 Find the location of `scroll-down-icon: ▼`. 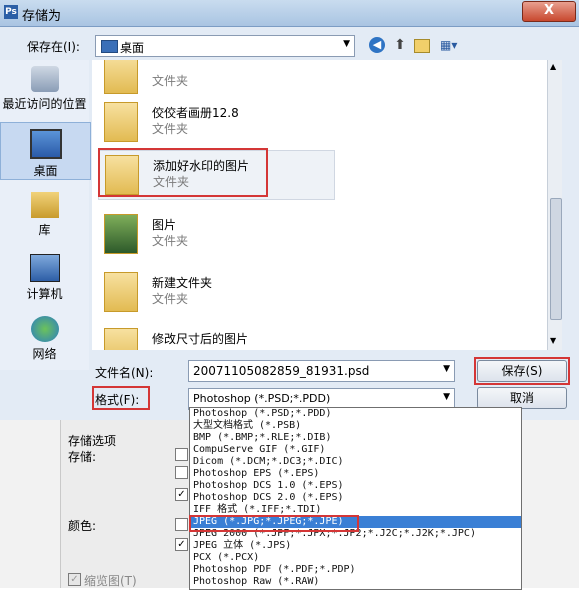

scroll-down-icon: ▼ is located at coordinates (553, 340).